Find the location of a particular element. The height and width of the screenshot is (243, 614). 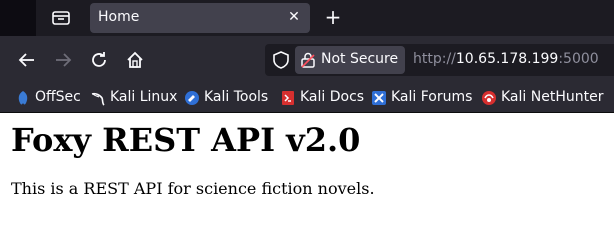

tab-home: Home ✕ is located at coordinates (200, 18).